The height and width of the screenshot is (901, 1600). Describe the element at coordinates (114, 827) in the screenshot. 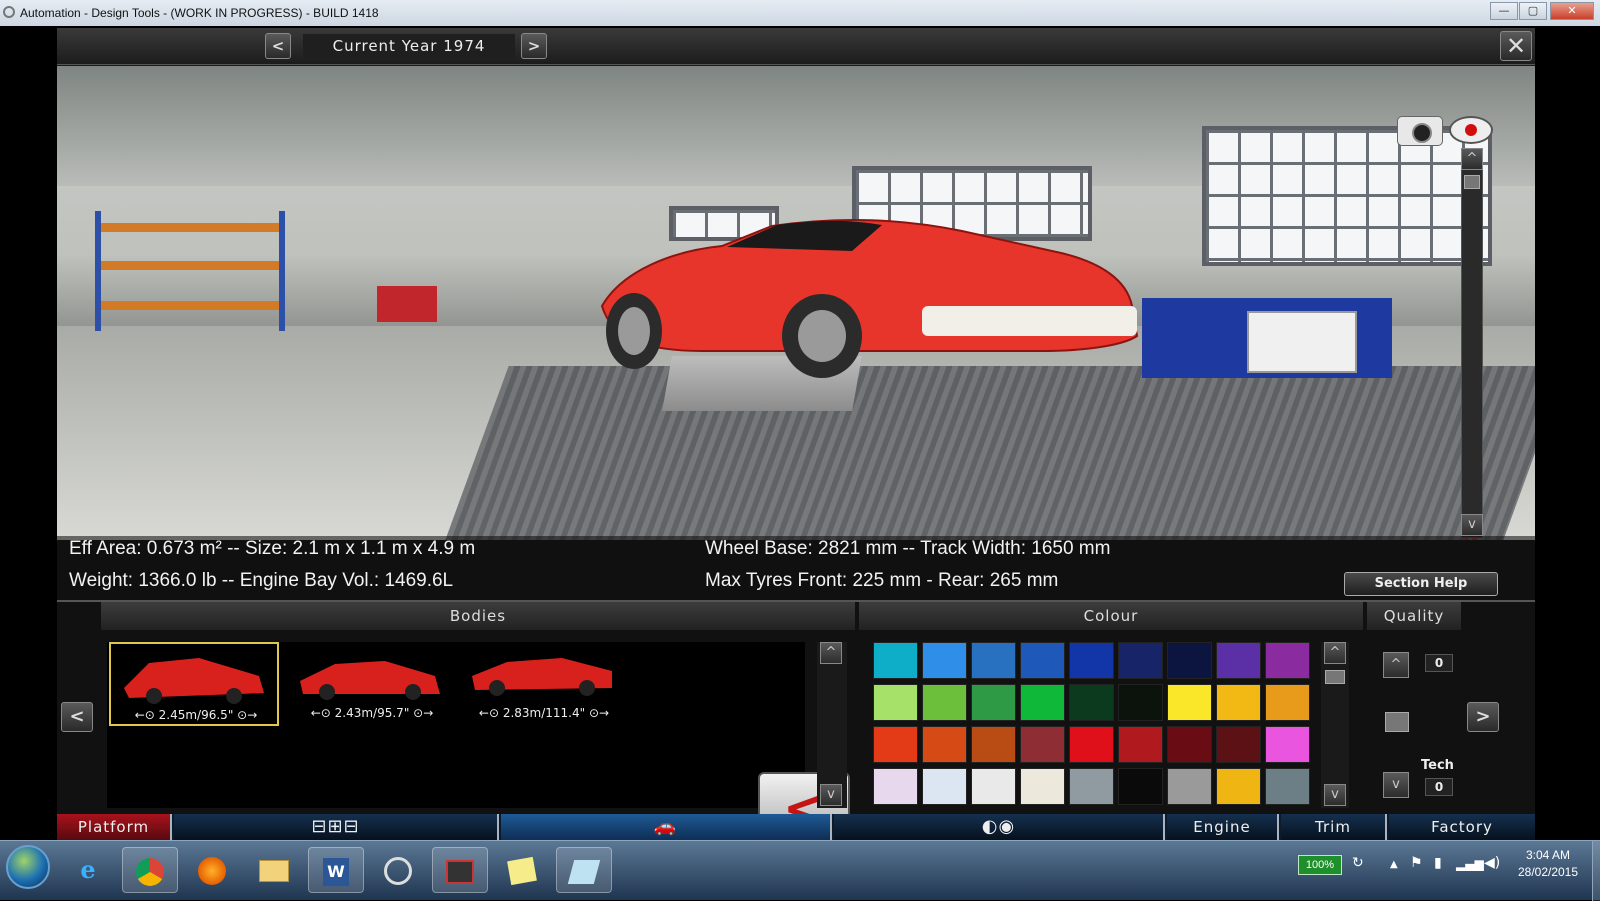

I see `tab-platform: Platform` at that location.